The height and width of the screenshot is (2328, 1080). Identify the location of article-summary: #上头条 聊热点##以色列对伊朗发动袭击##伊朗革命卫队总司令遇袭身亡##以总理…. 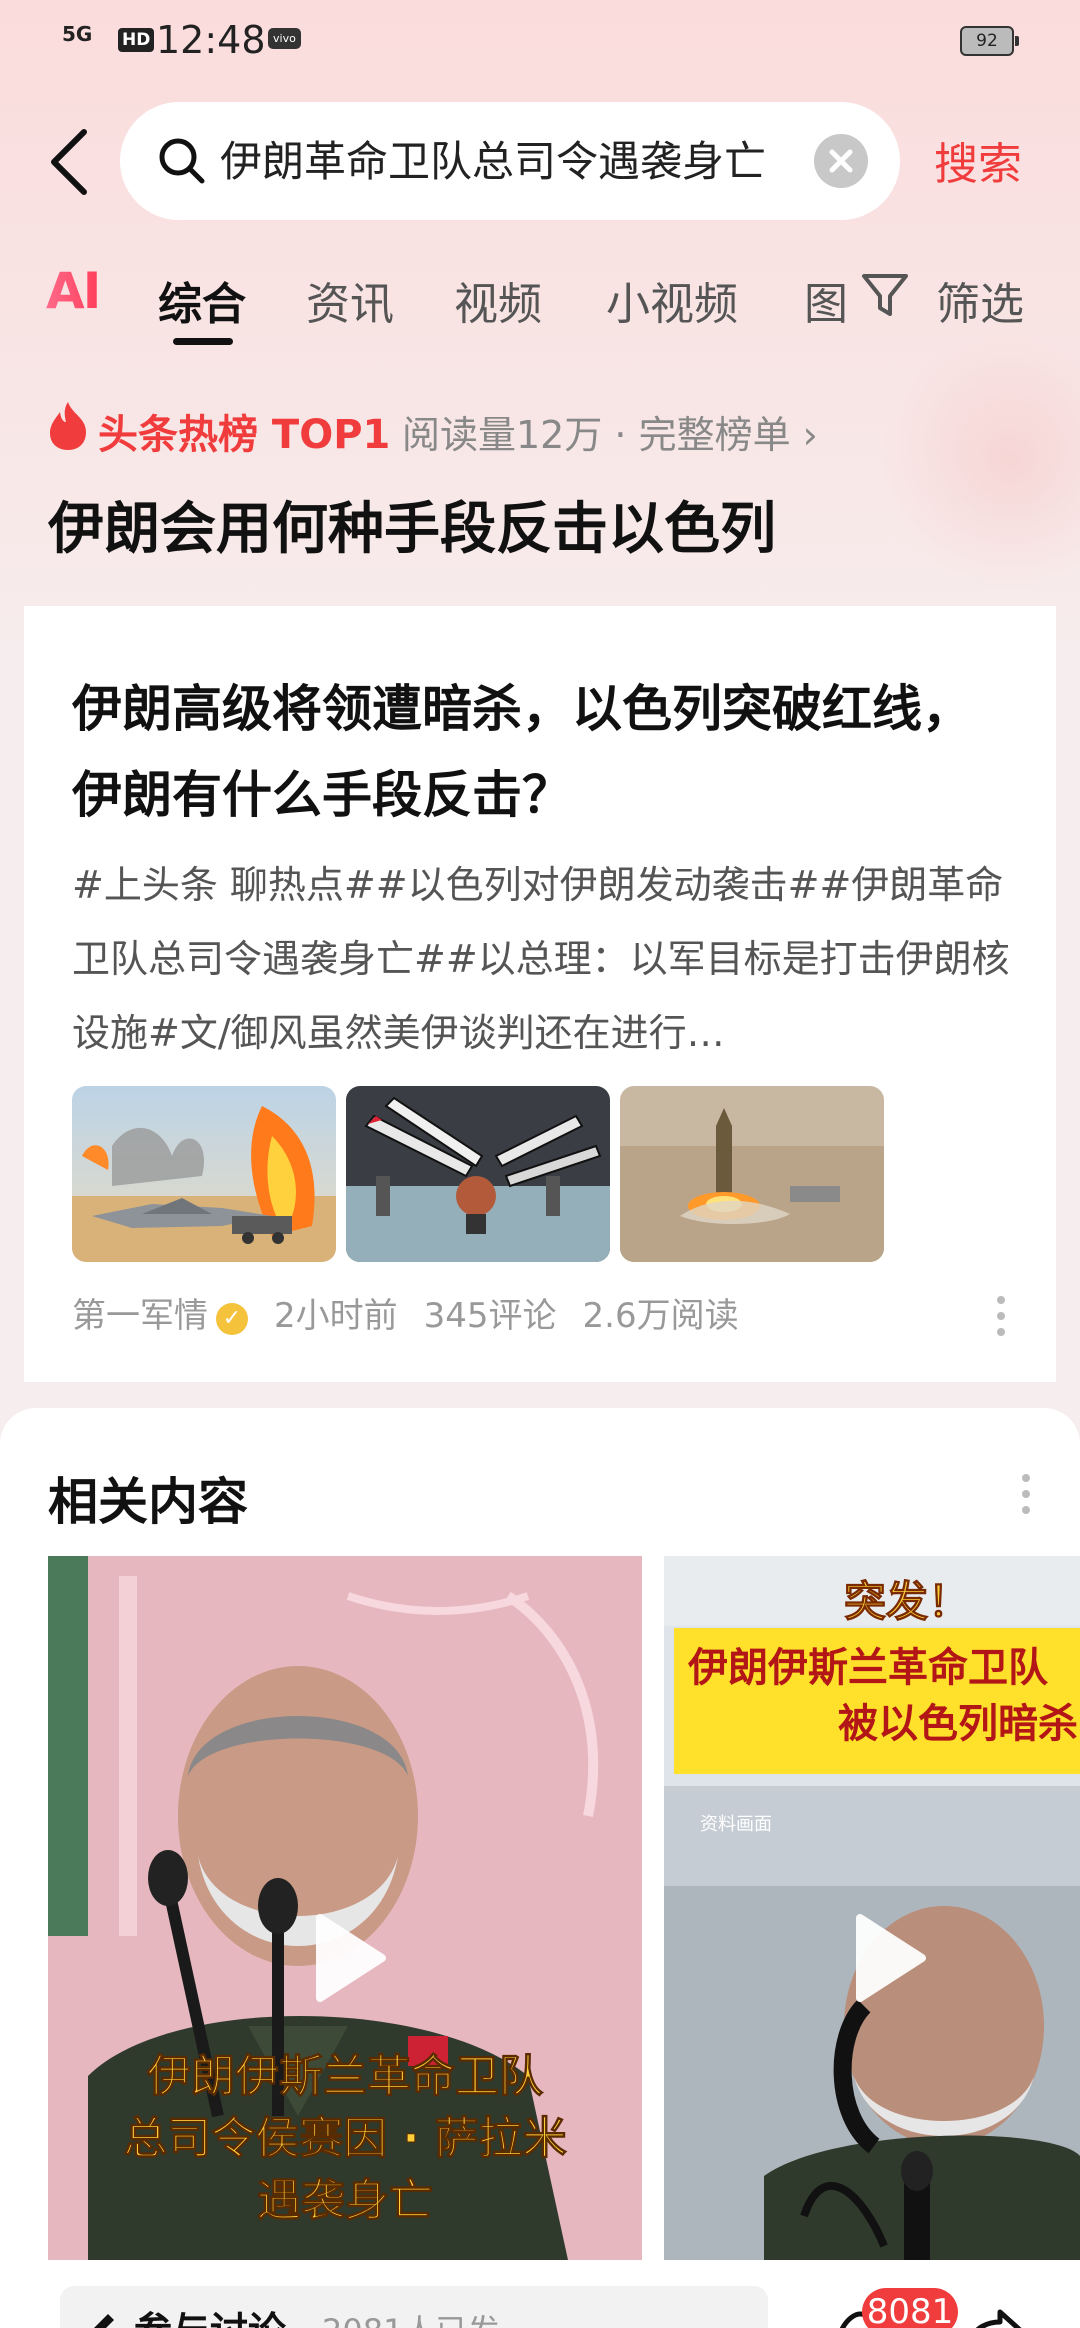
(541, 959).